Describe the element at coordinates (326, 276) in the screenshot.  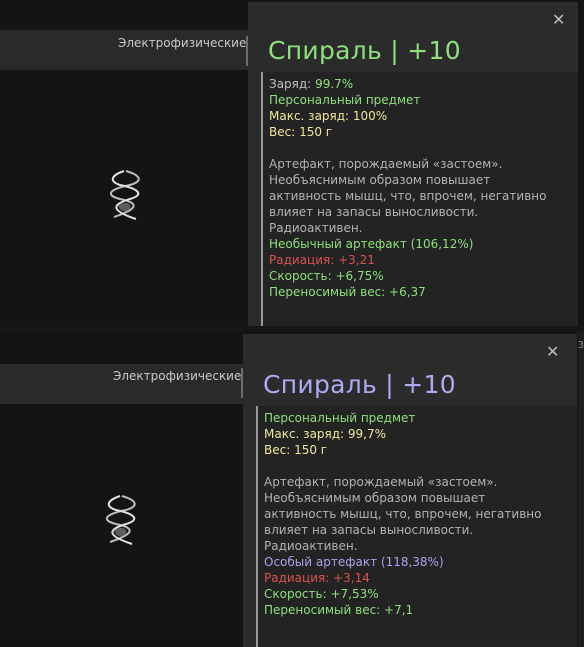
I see `speed-stat: Скорость: +6,75%` at that location.